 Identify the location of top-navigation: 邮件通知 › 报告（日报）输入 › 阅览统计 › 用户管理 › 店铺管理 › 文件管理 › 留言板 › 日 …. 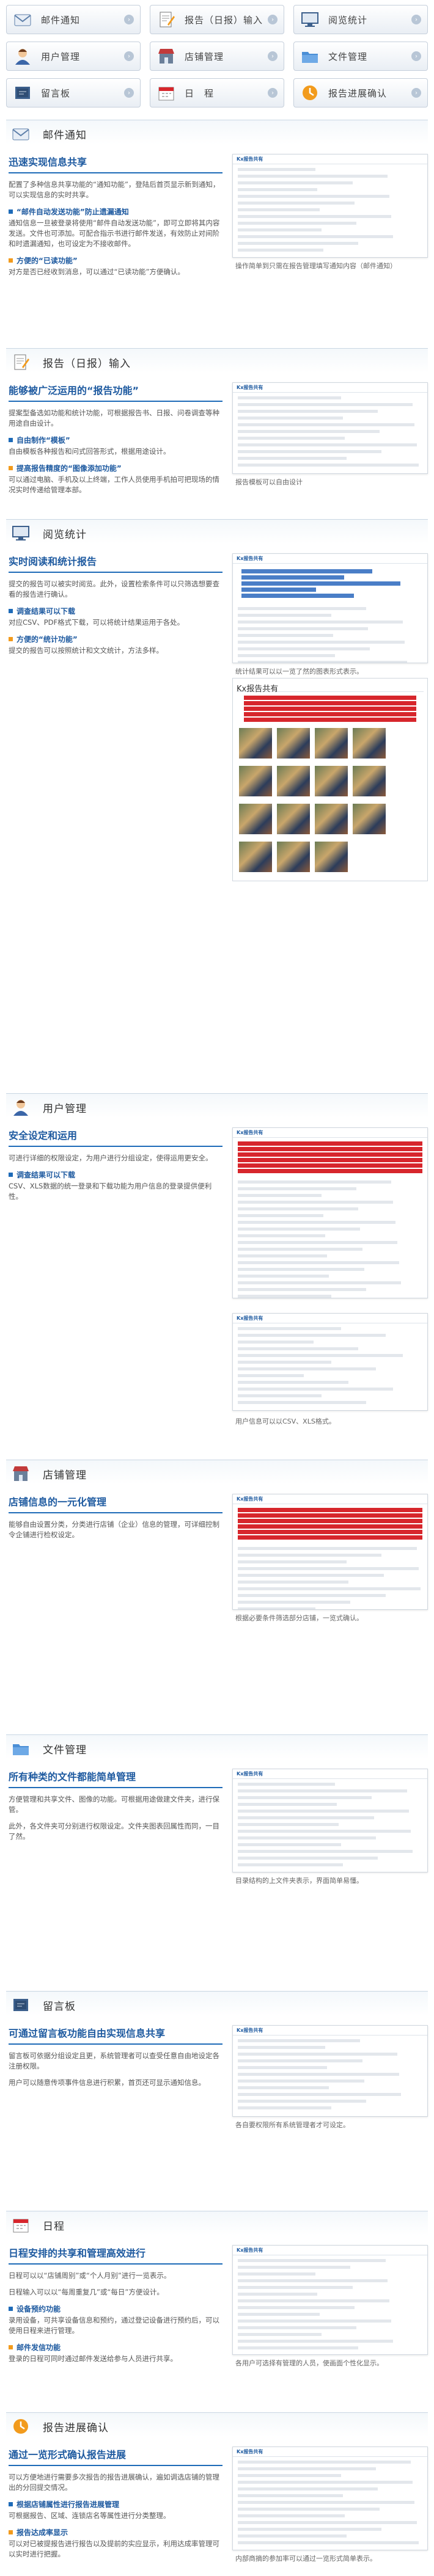
(217, 59).